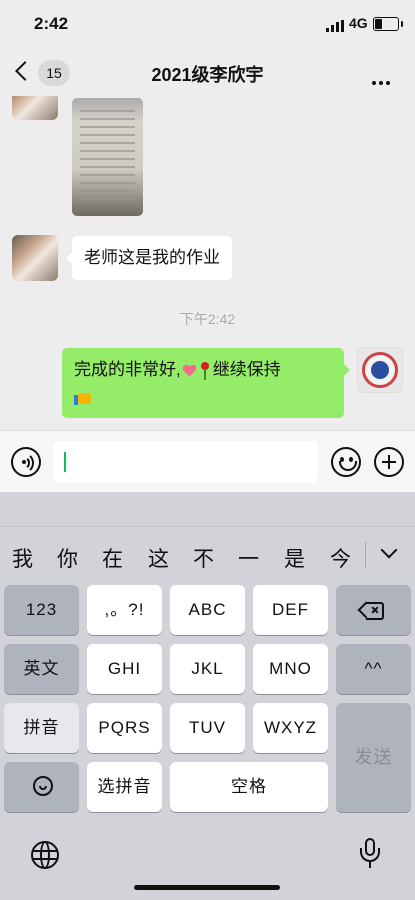 This screenshot has width=415, height=900. What do you see at coordinates (382, 81) in the screenshot?
I see `more-options-icon` at bounding box center [382, 81].